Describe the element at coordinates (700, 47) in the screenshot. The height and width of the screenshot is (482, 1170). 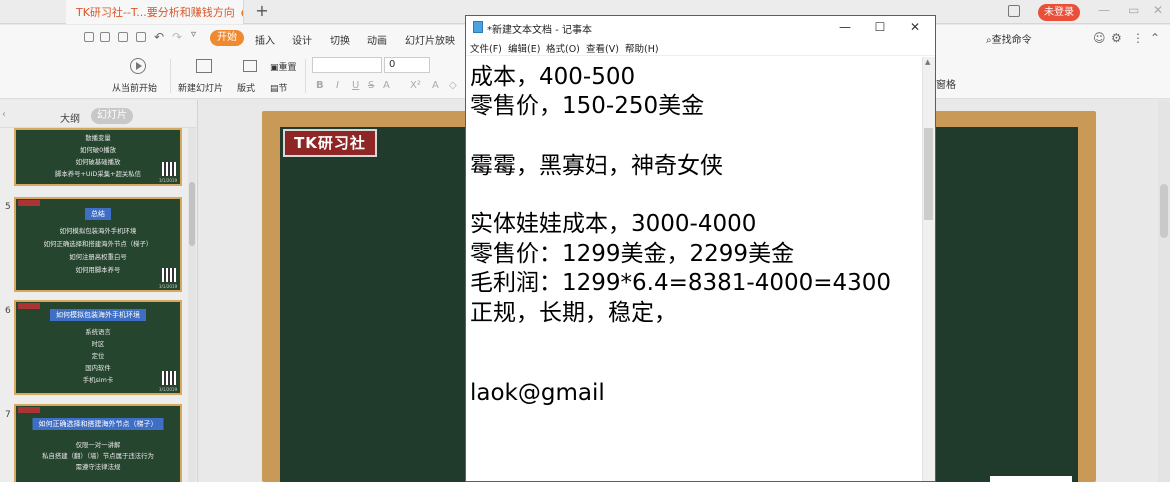
I see `notepad-menubar: 文件(F) 编辑(E) 格式(O) 查看(V) 帮助(H)` at that location.